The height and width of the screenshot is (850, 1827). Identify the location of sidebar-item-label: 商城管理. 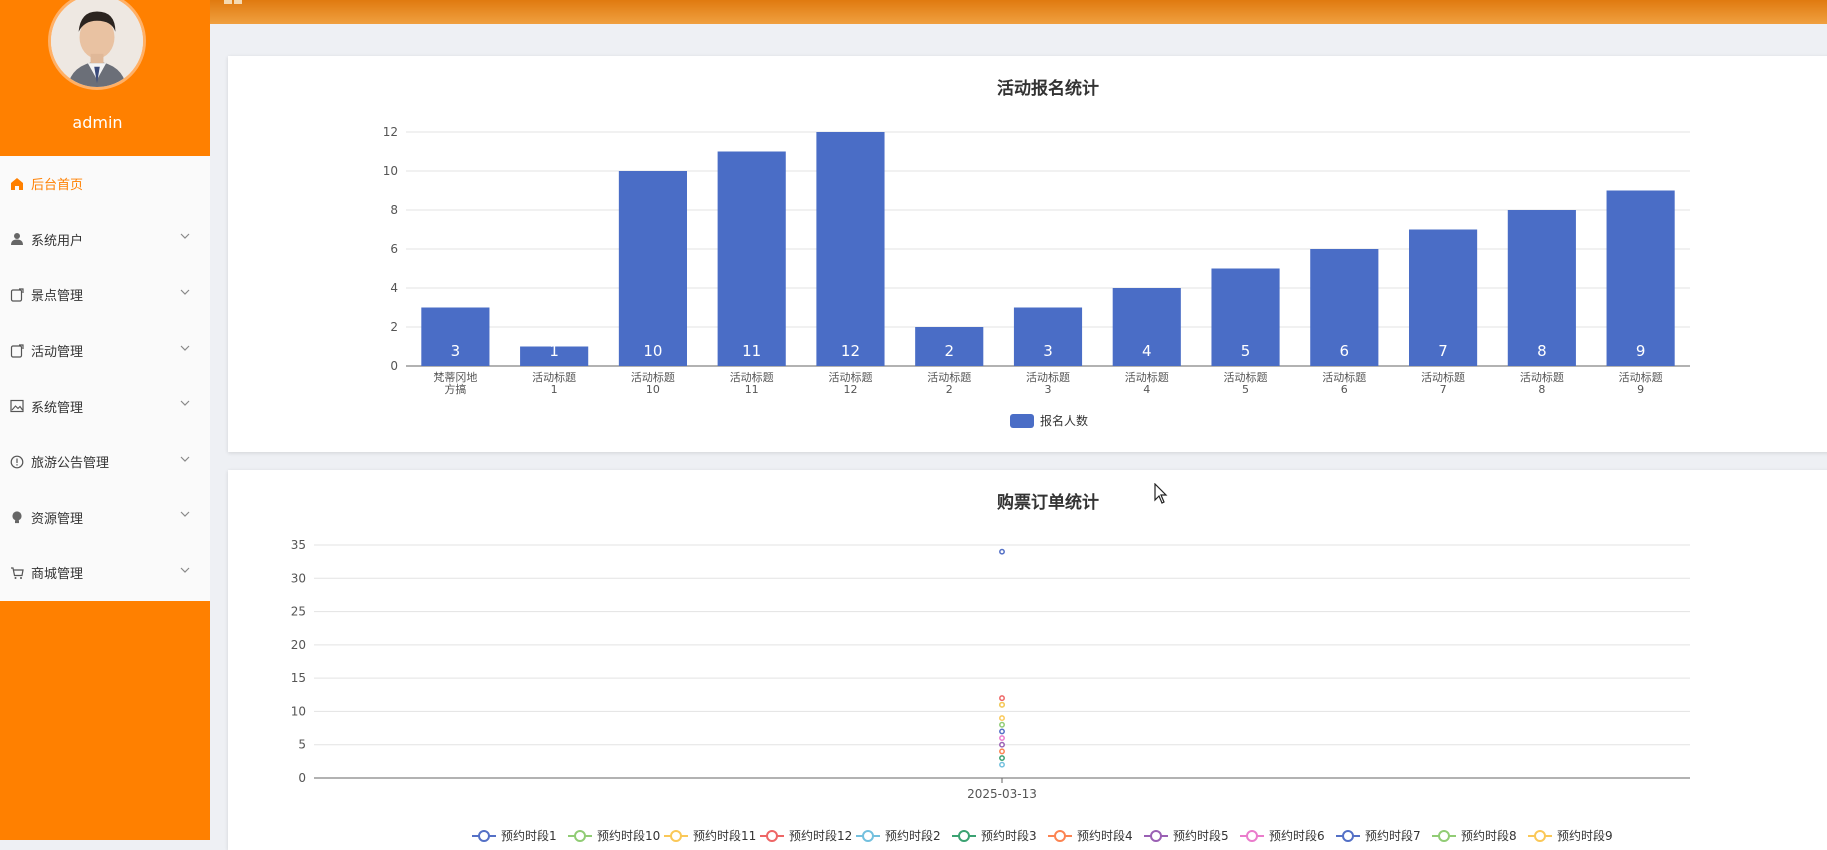
(57, 575).